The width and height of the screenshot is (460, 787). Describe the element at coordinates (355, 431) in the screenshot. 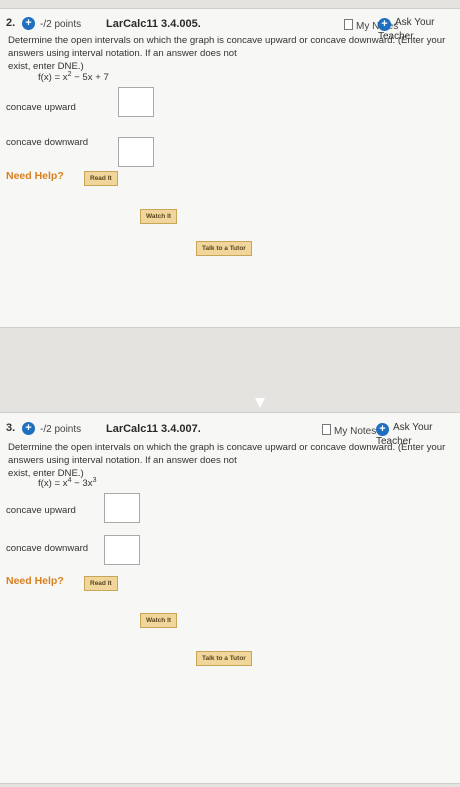

I see `my-notes-label: My Notes` at that location.